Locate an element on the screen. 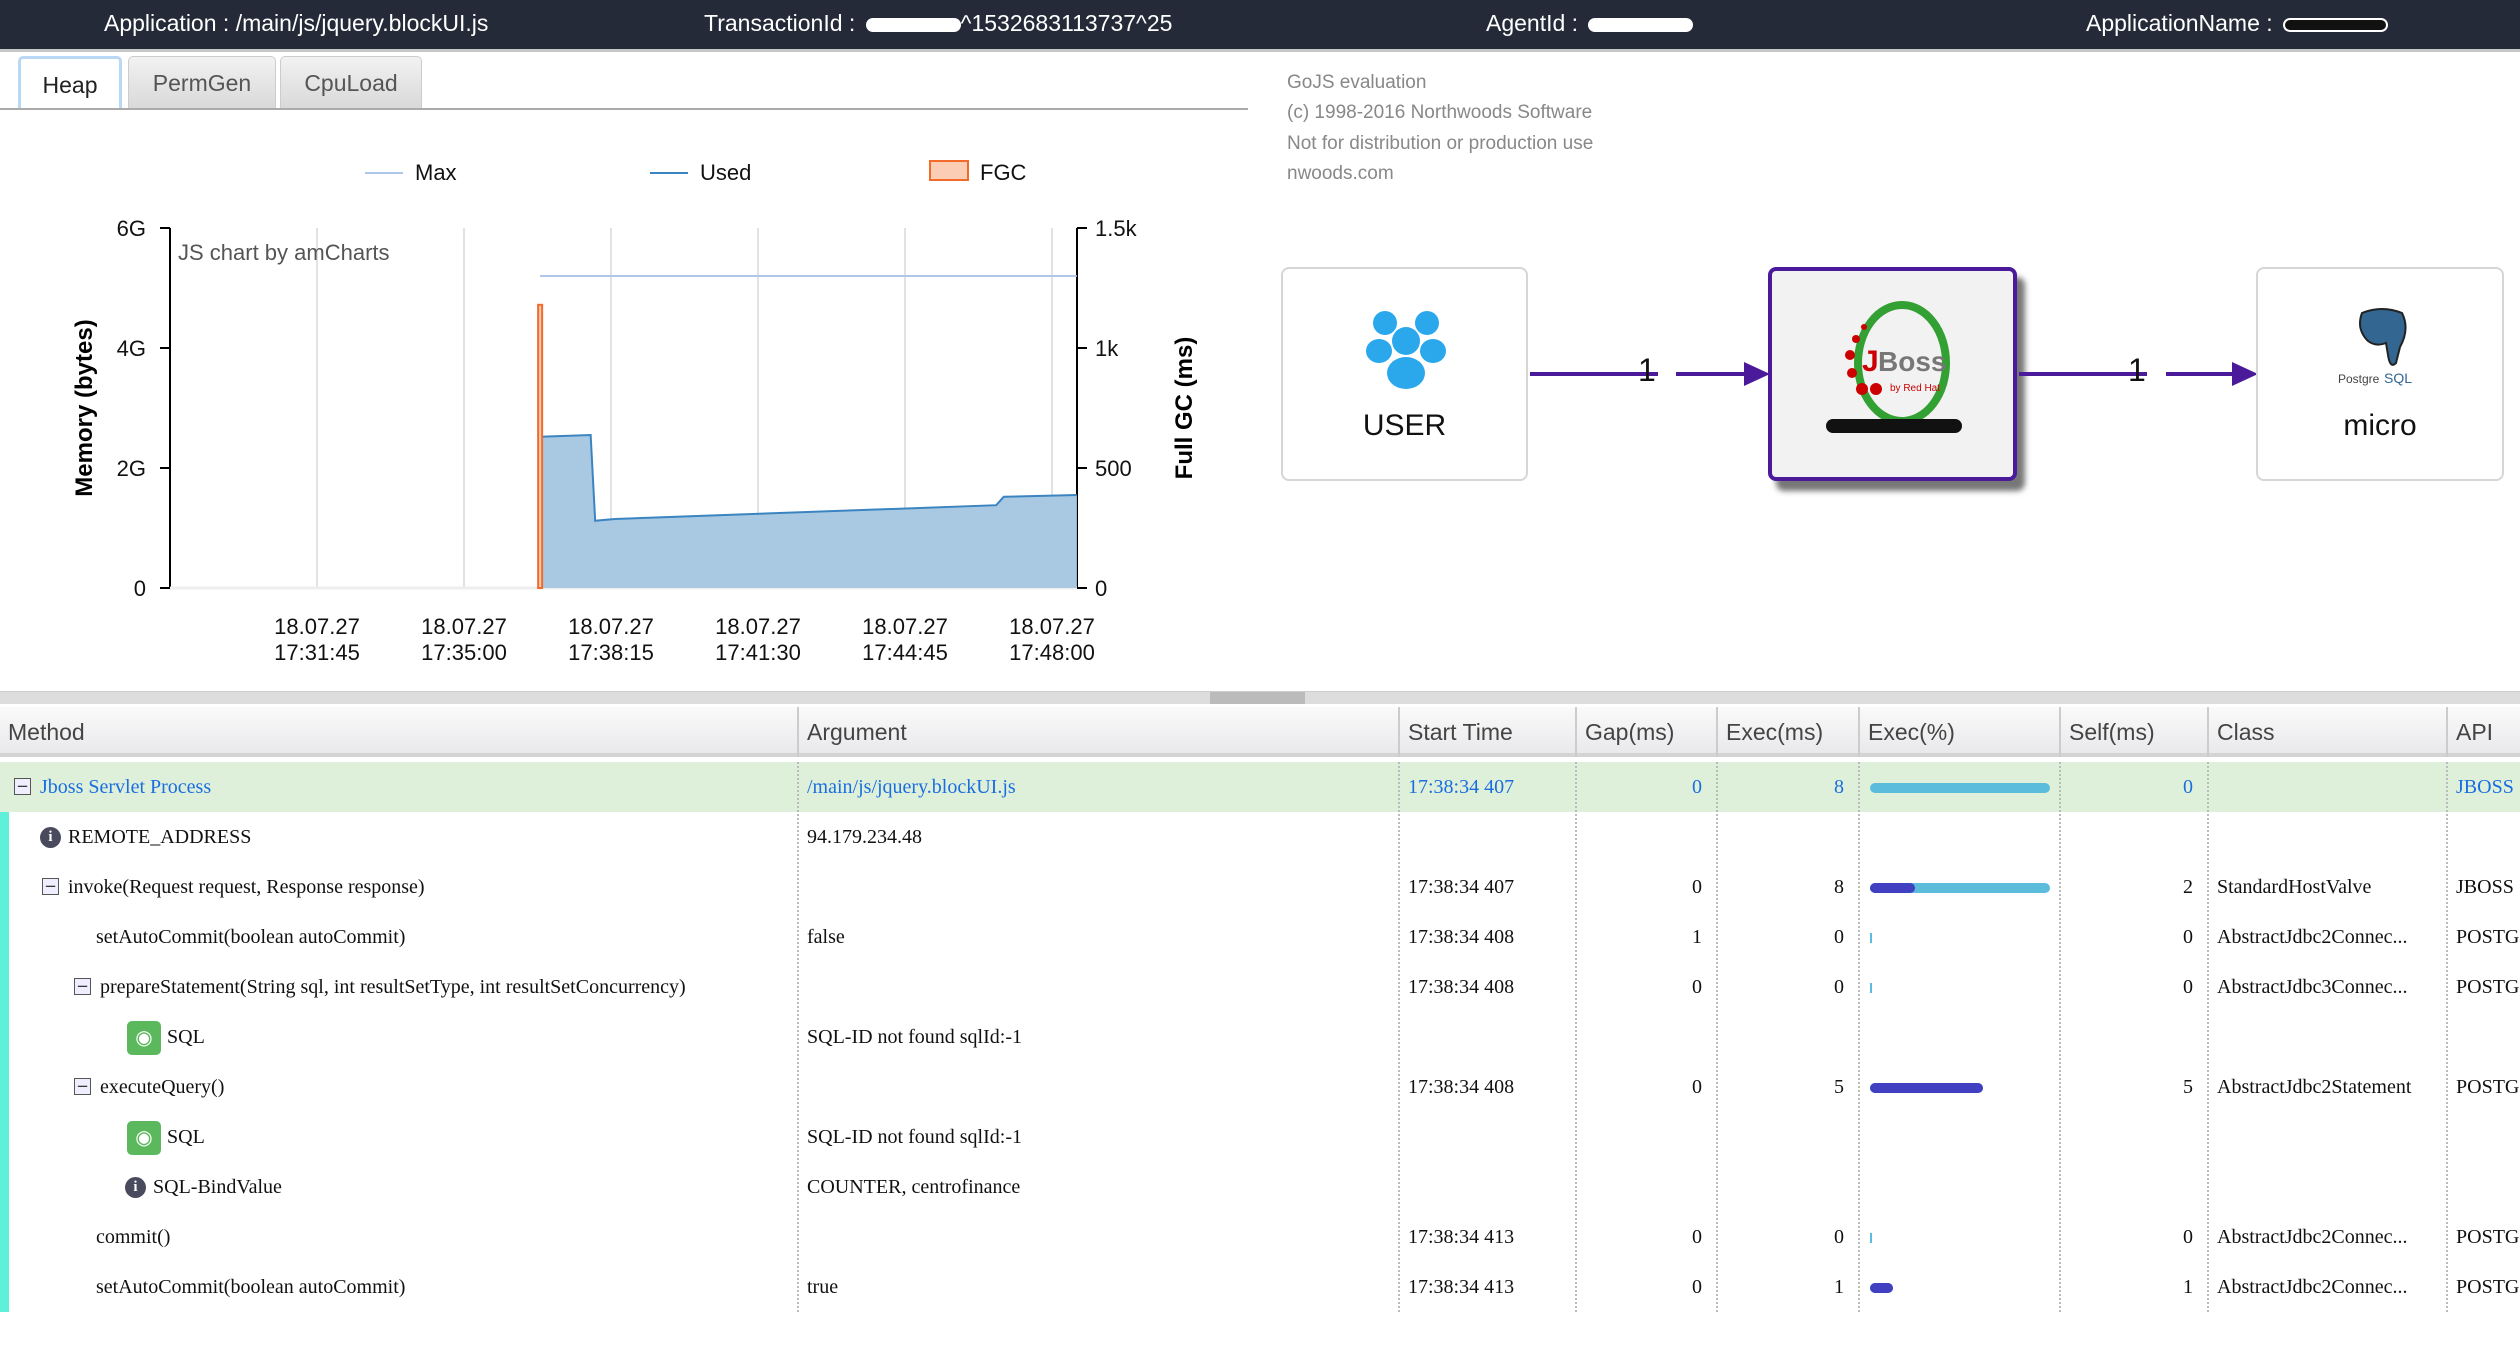 The image size is (2520, 1356). x-tick-time: 17:48:00 is located at coordinates (1052, 652).